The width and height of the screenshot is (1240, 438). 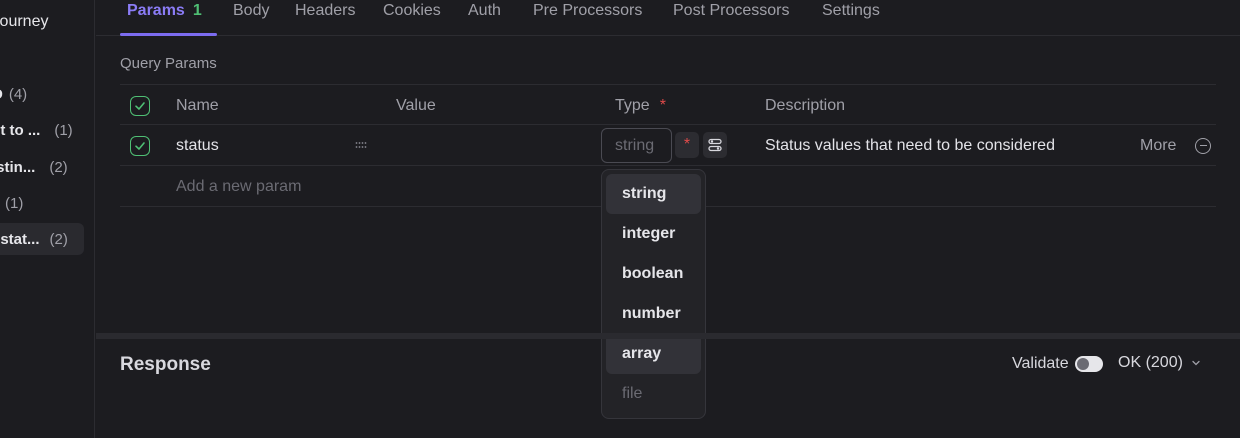 What do you see at coordinates (1158, 145) in the screenshot?
I see `more-button: More` at bounding box center [1158, 145].